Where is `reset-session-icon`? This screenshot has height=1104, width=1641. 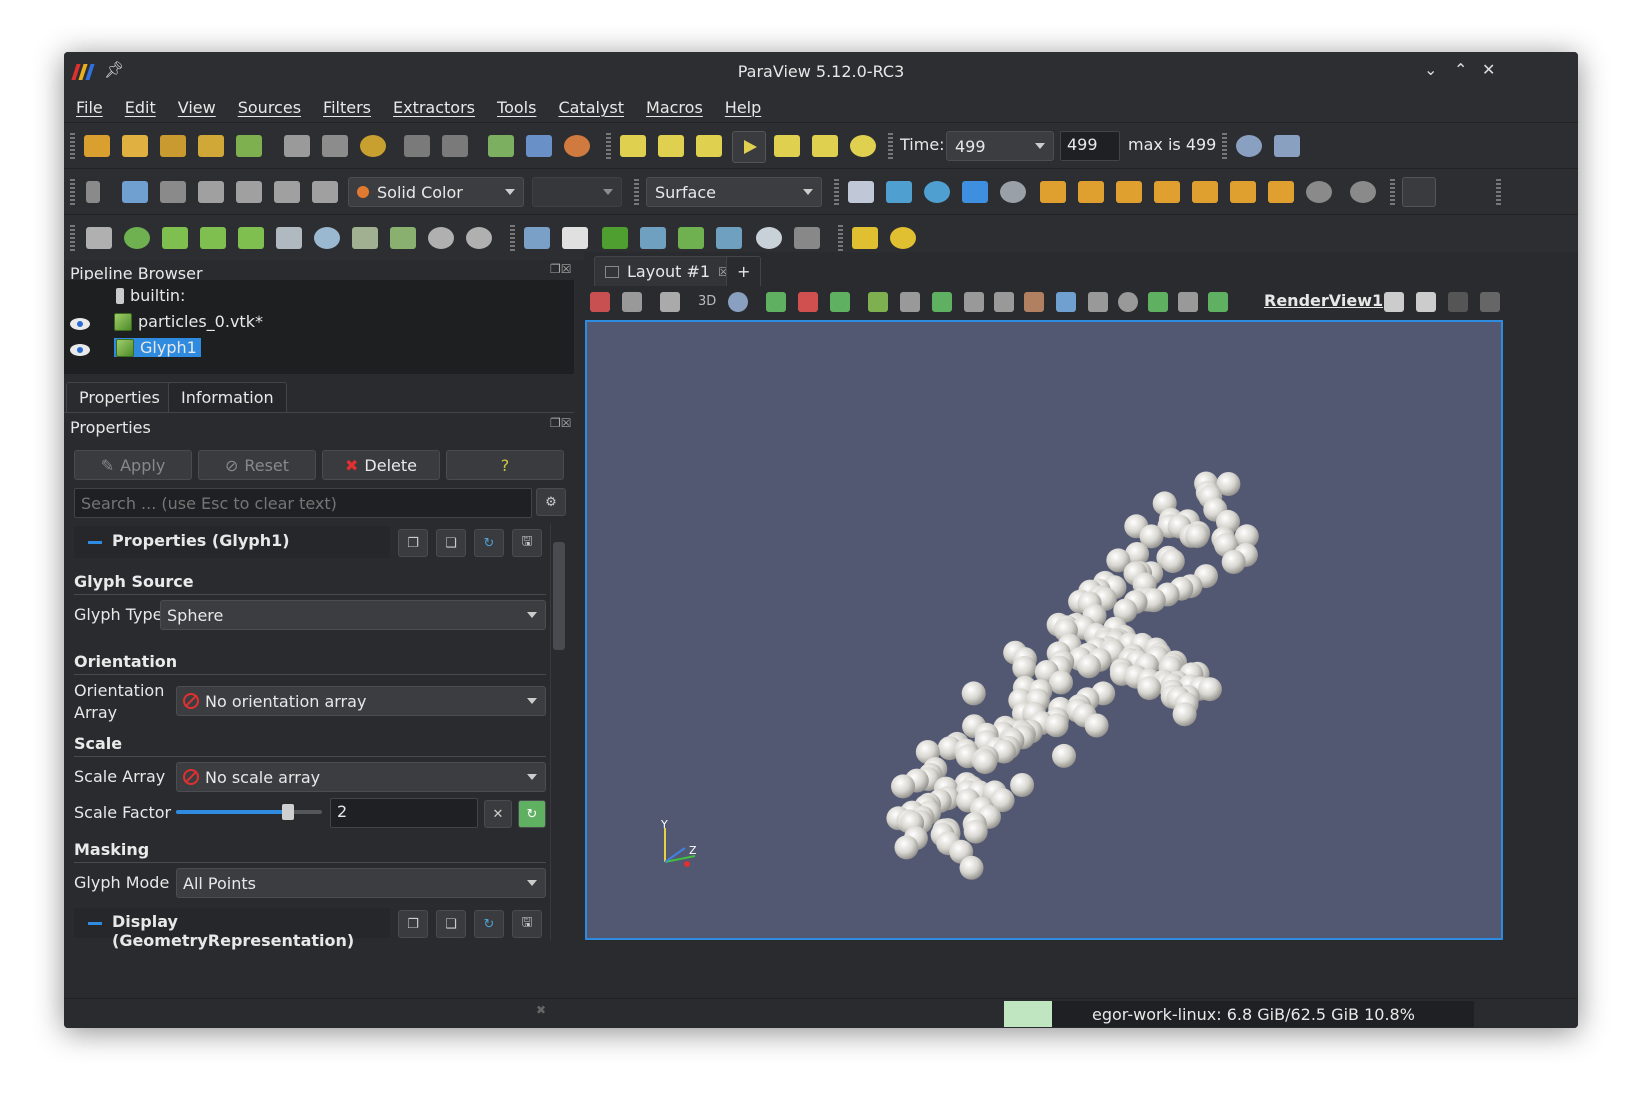 reset-session-icon is located at coordinates (373, 146).